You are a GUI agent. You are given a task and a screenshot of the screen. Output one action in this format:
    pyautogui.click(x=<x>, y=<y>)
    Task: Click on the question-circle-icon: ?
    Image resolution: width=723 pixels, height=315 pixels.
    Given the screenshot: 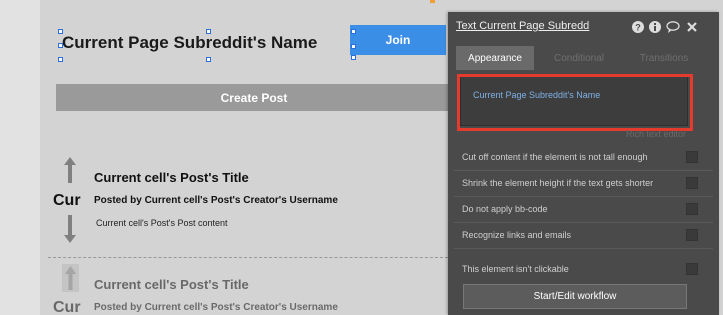 What is the action you would take?
    pyautogui.click(x=638, y=27)
    